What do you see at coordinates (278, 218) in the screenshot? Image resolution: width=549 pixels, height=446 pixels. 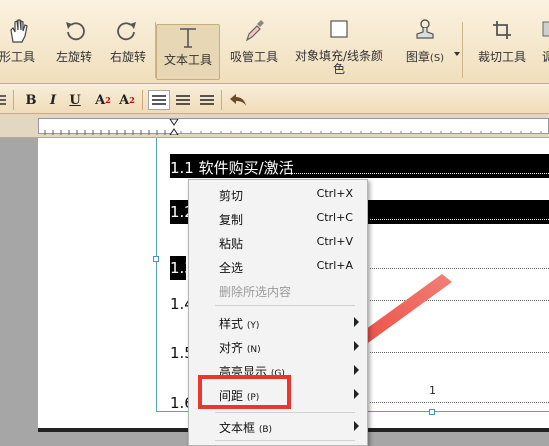 I see `menu-item-copy: 复制 Ctrl+C` at bounding box center [278, 218].